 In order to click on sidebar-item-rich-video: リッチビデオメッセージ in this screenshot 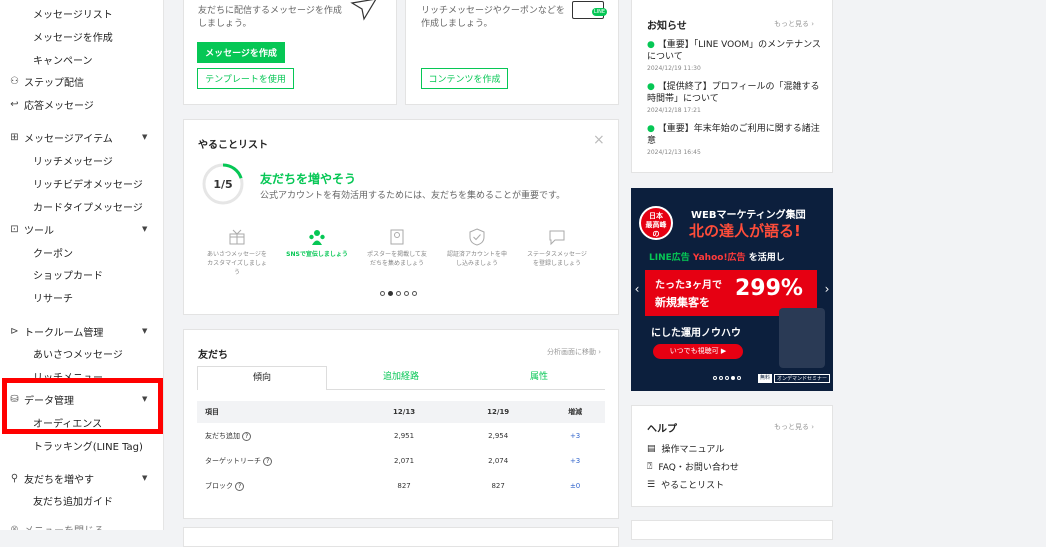, I will do `click(88, 183)`.